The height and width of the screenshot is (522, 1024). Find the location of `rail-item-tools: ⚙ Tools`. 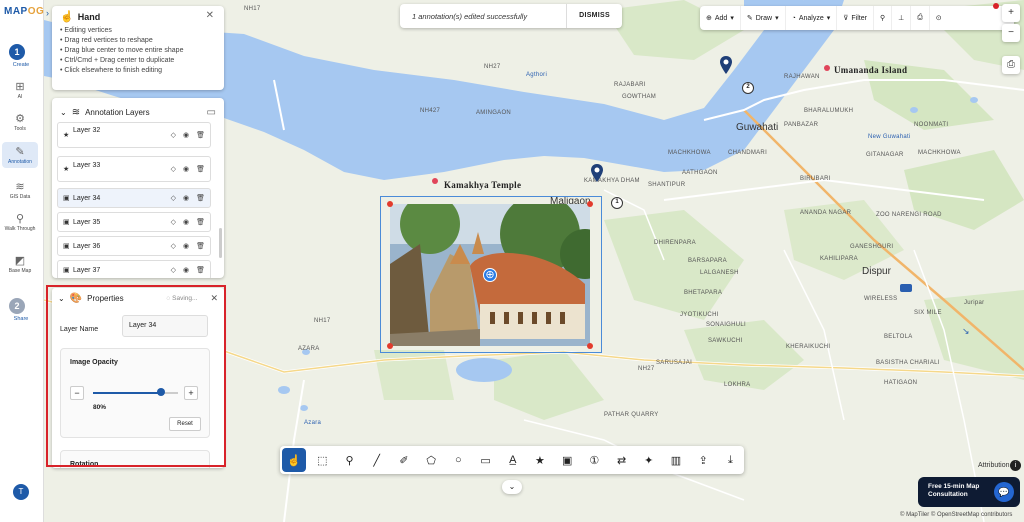

rail-item-tools: ⚙ Tools is located at coordinates (20, 122).